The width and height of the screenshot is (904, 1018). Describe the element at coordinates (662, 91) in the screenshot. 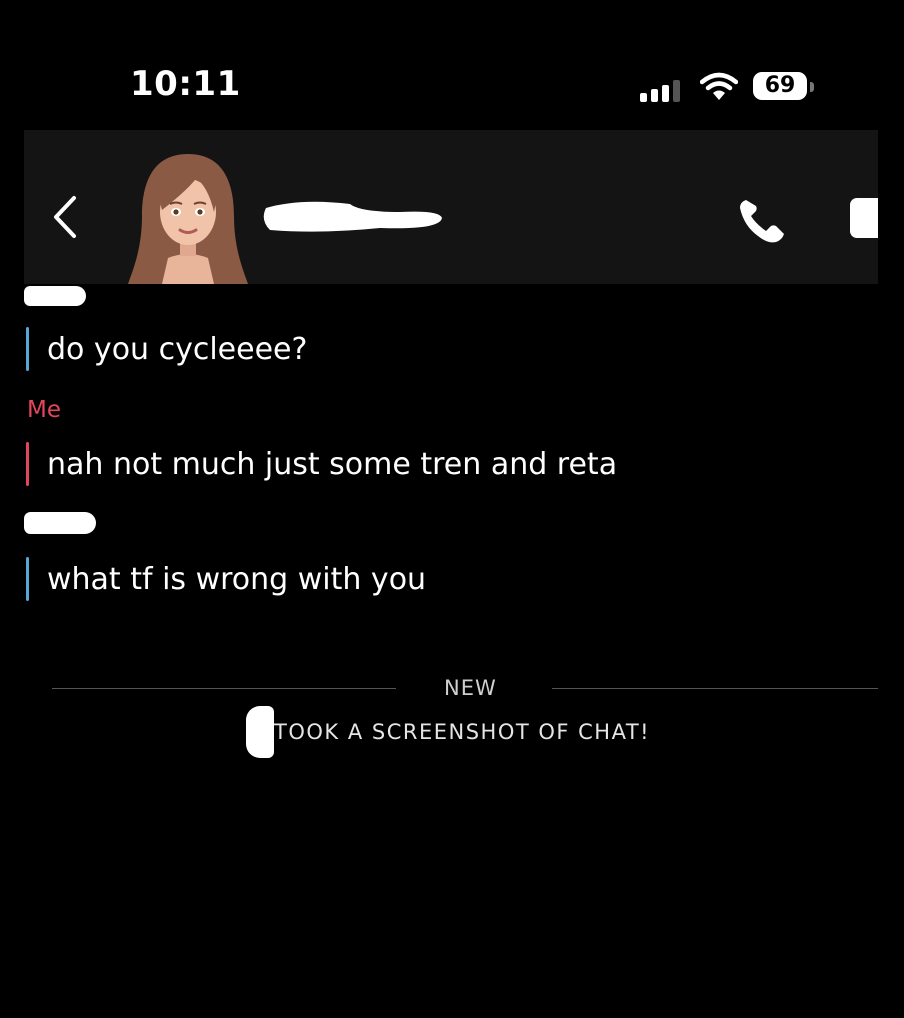

I see `cellular-signal-icon` at that location.